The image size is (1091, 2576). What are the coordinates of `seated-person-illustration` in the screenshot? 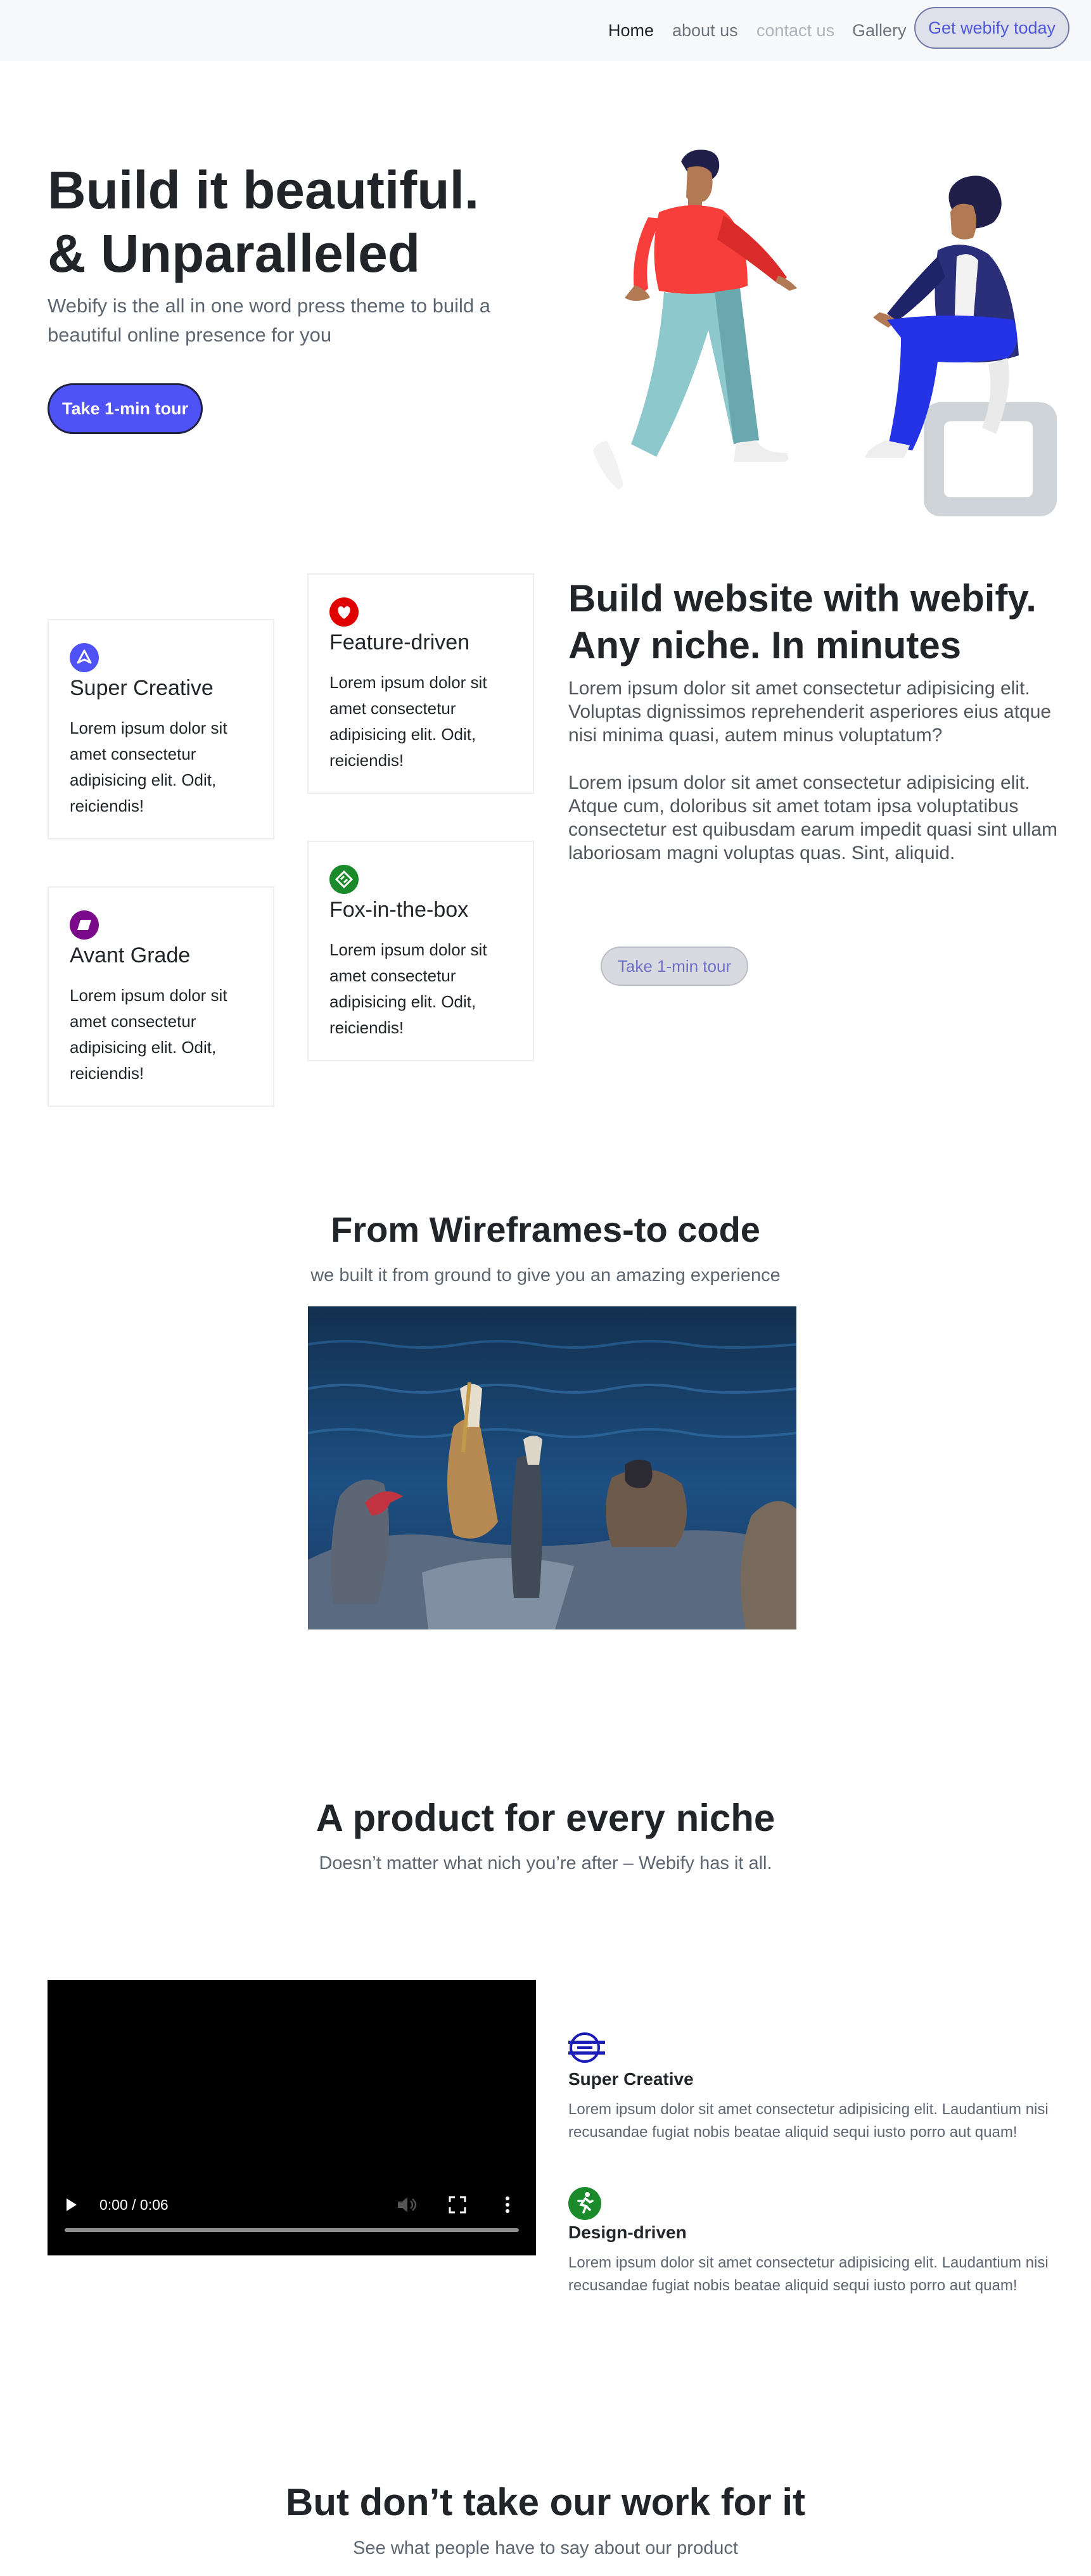 It's located at (961, 345).